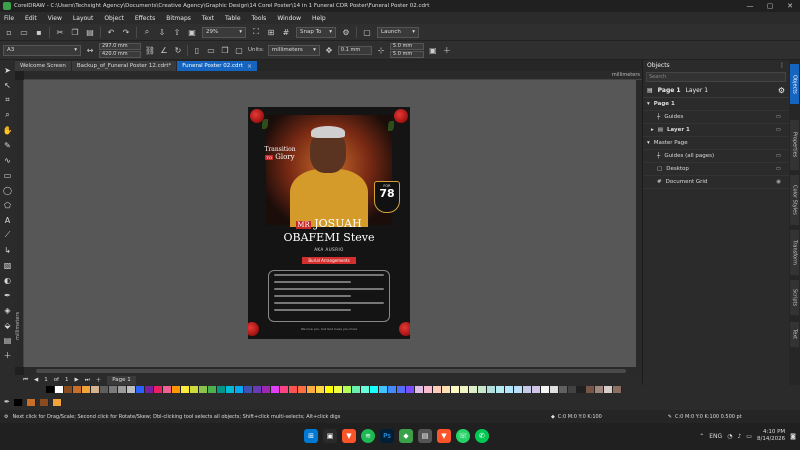 This screenshot has height=450, width=800. What do you see at coordinates (99, 380) in the screenshot?
I see `add-page-icon: ＋` at bounding box center [99, 380].